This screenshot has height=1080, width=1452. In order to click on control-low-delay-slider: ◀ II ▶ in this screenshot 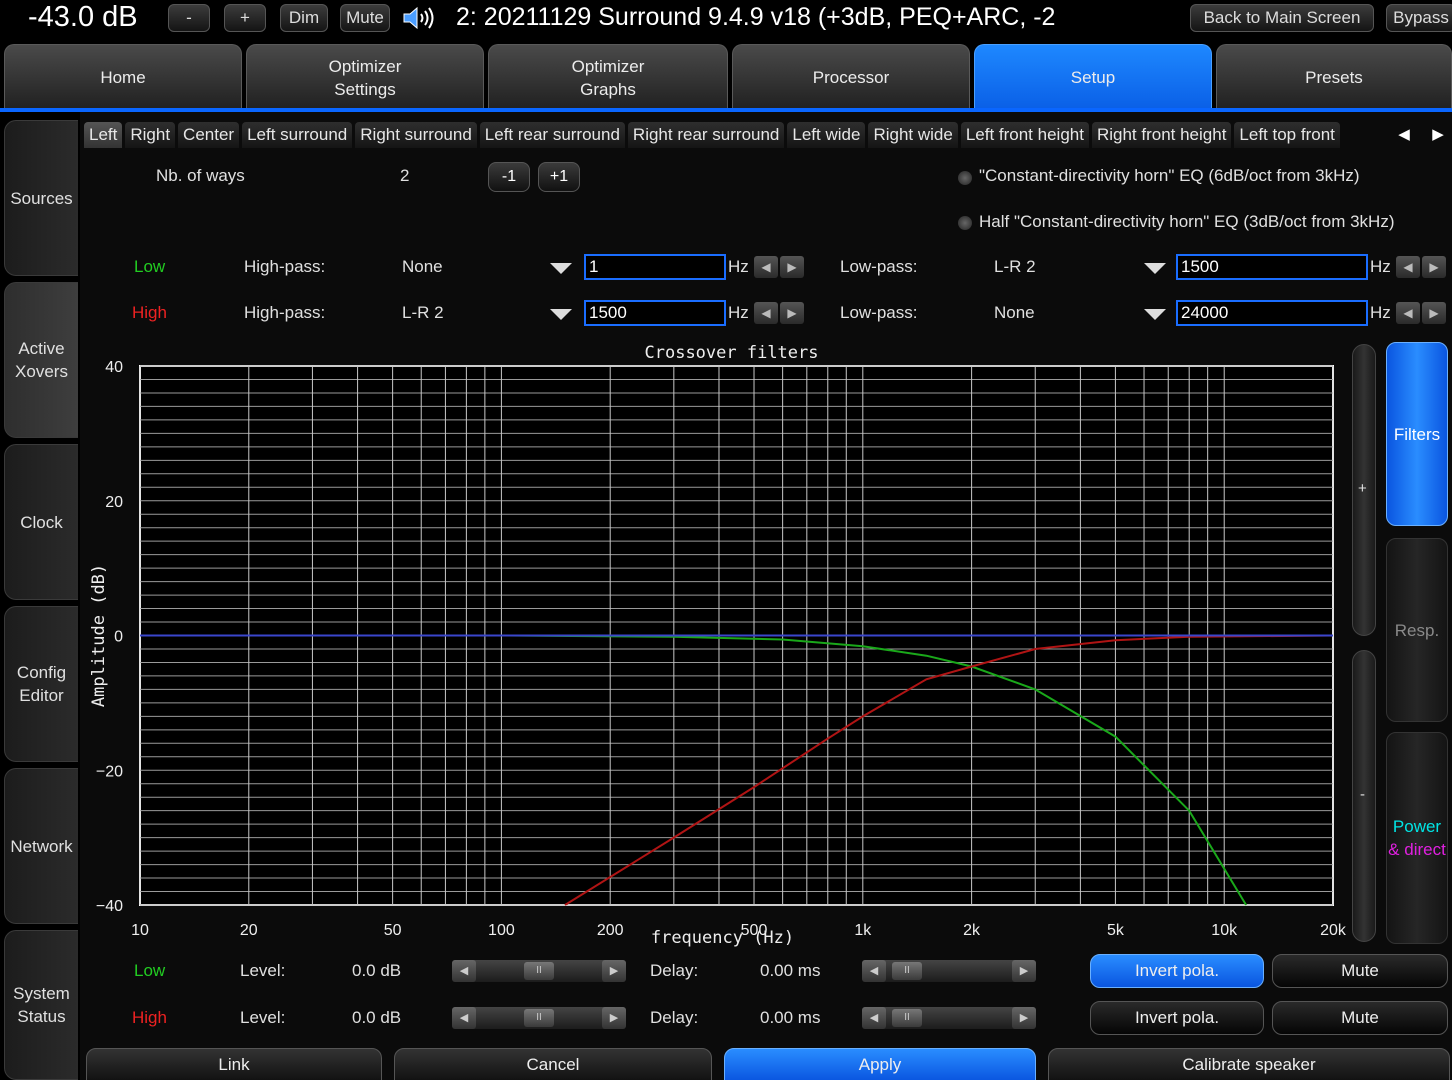, I will do `click(949, 971)`.